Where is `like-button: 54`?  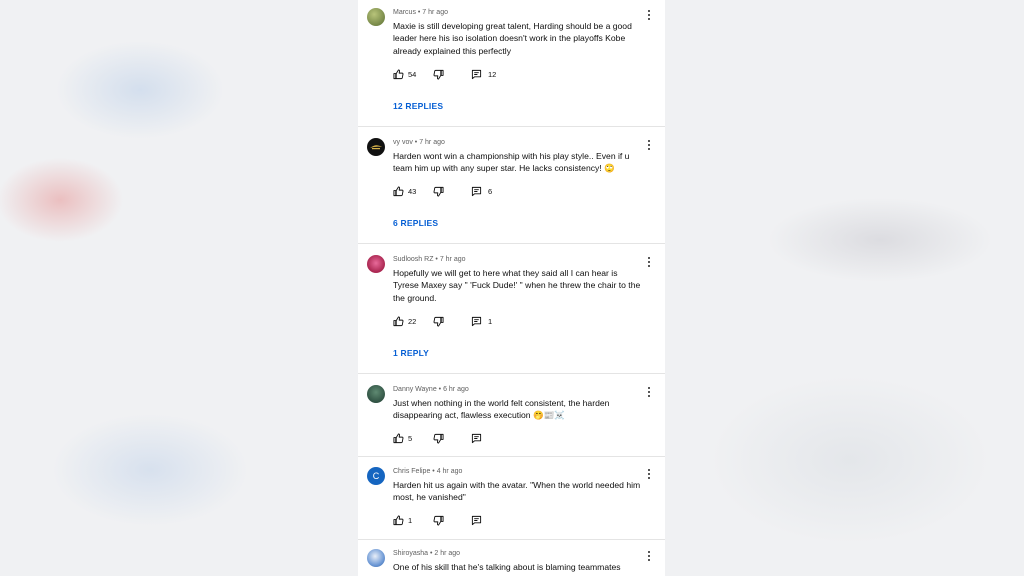
like-button: 54 is located at coordinates (404, 74).